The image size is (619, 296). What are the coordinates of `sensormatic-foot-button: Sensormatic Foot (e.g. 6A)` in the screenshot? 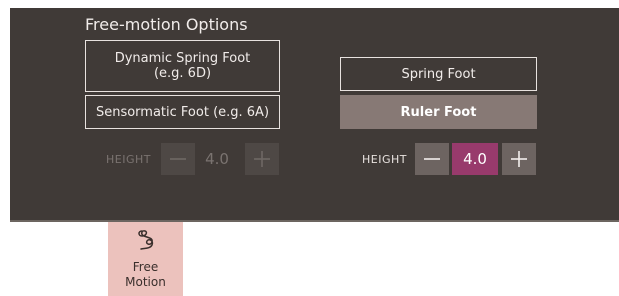 It's located at (182, 112).